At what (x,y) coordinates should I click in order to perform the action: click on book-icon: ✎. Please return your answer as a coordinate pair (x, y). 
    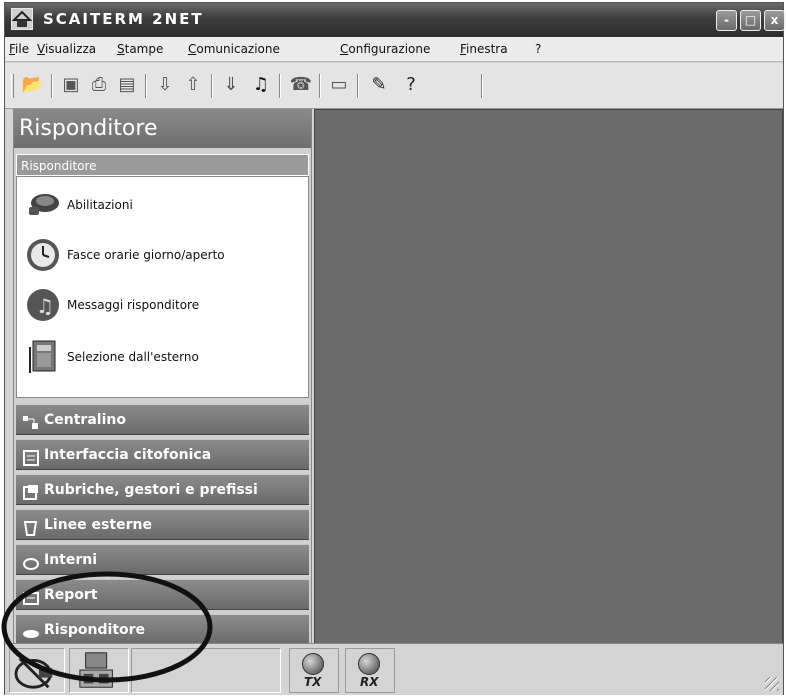
    Looking at the image, I should click on (379, 85).